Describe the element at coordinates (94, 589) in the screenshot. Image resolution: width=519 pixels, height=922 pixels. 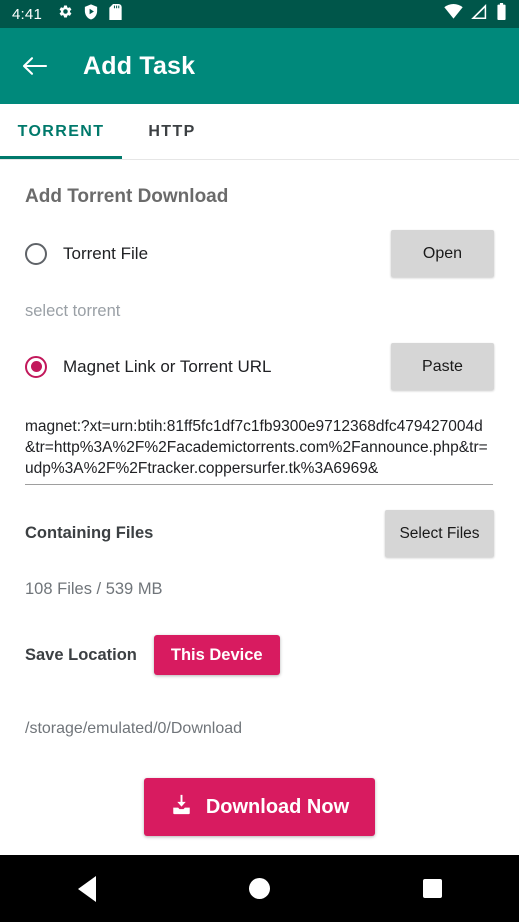
I see `containing-files-summary: 108 Files / 539 MB` at that location.